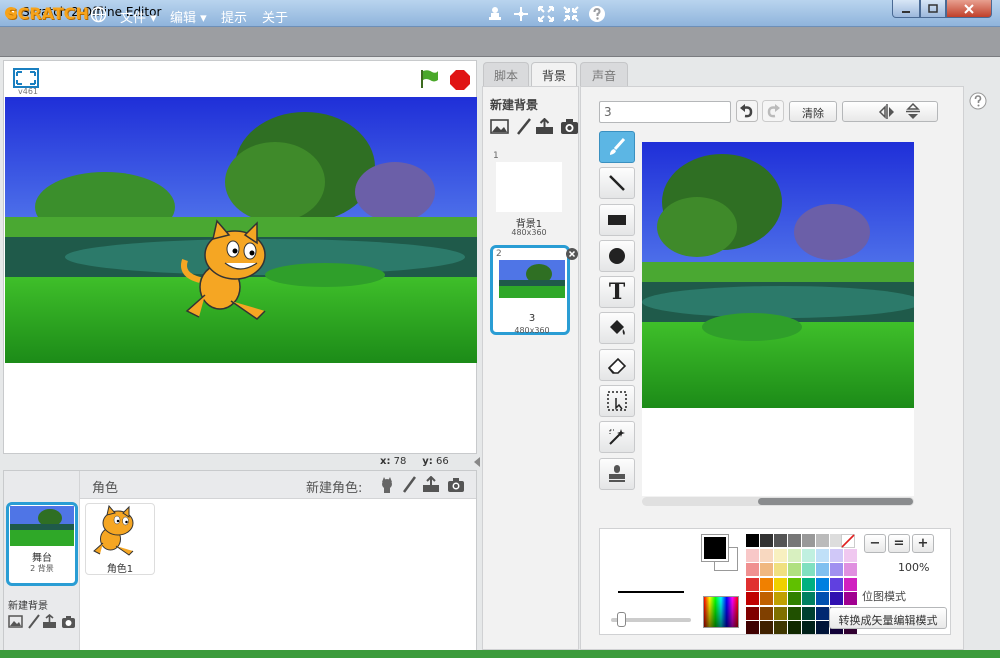  What do you see at coordinates (477, 462) in the screenshot?
I see `collapse-arrow-icon` at bounding box center [477, 462].